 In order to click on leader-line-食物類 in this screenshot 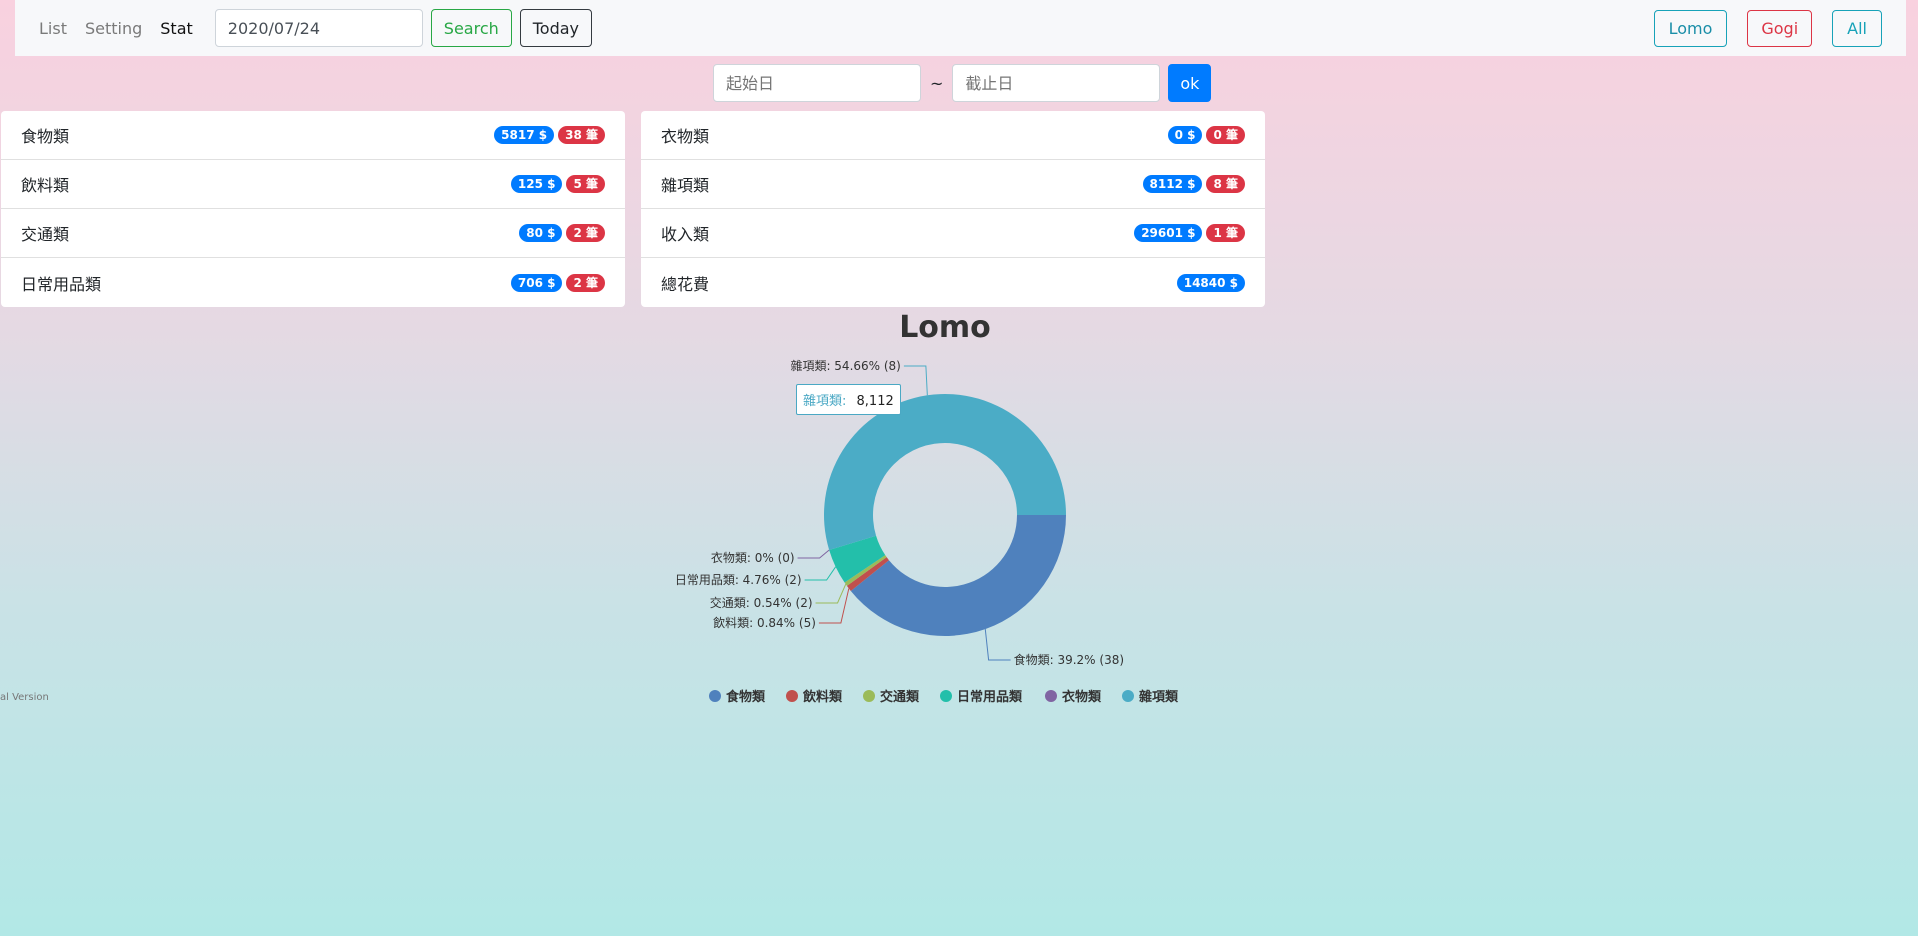, I will do `click(997, 645)`.